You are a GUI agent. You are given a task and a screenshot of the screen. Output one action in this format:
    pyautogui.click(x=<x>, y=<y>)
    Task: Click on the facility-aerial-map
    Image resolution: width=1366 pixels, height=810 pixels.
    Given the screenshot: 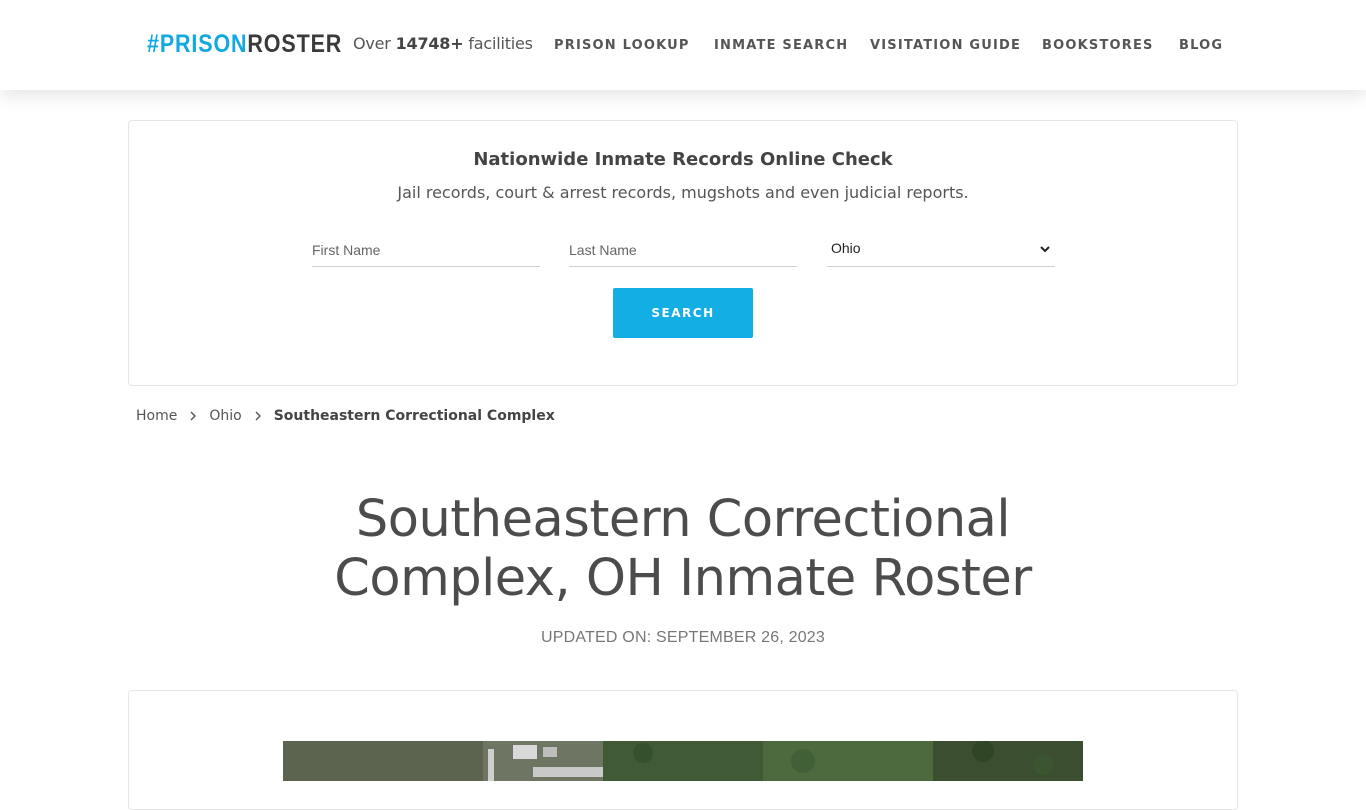 What is the action you would take?
    pyautogui.click(x=683, y=761)
    